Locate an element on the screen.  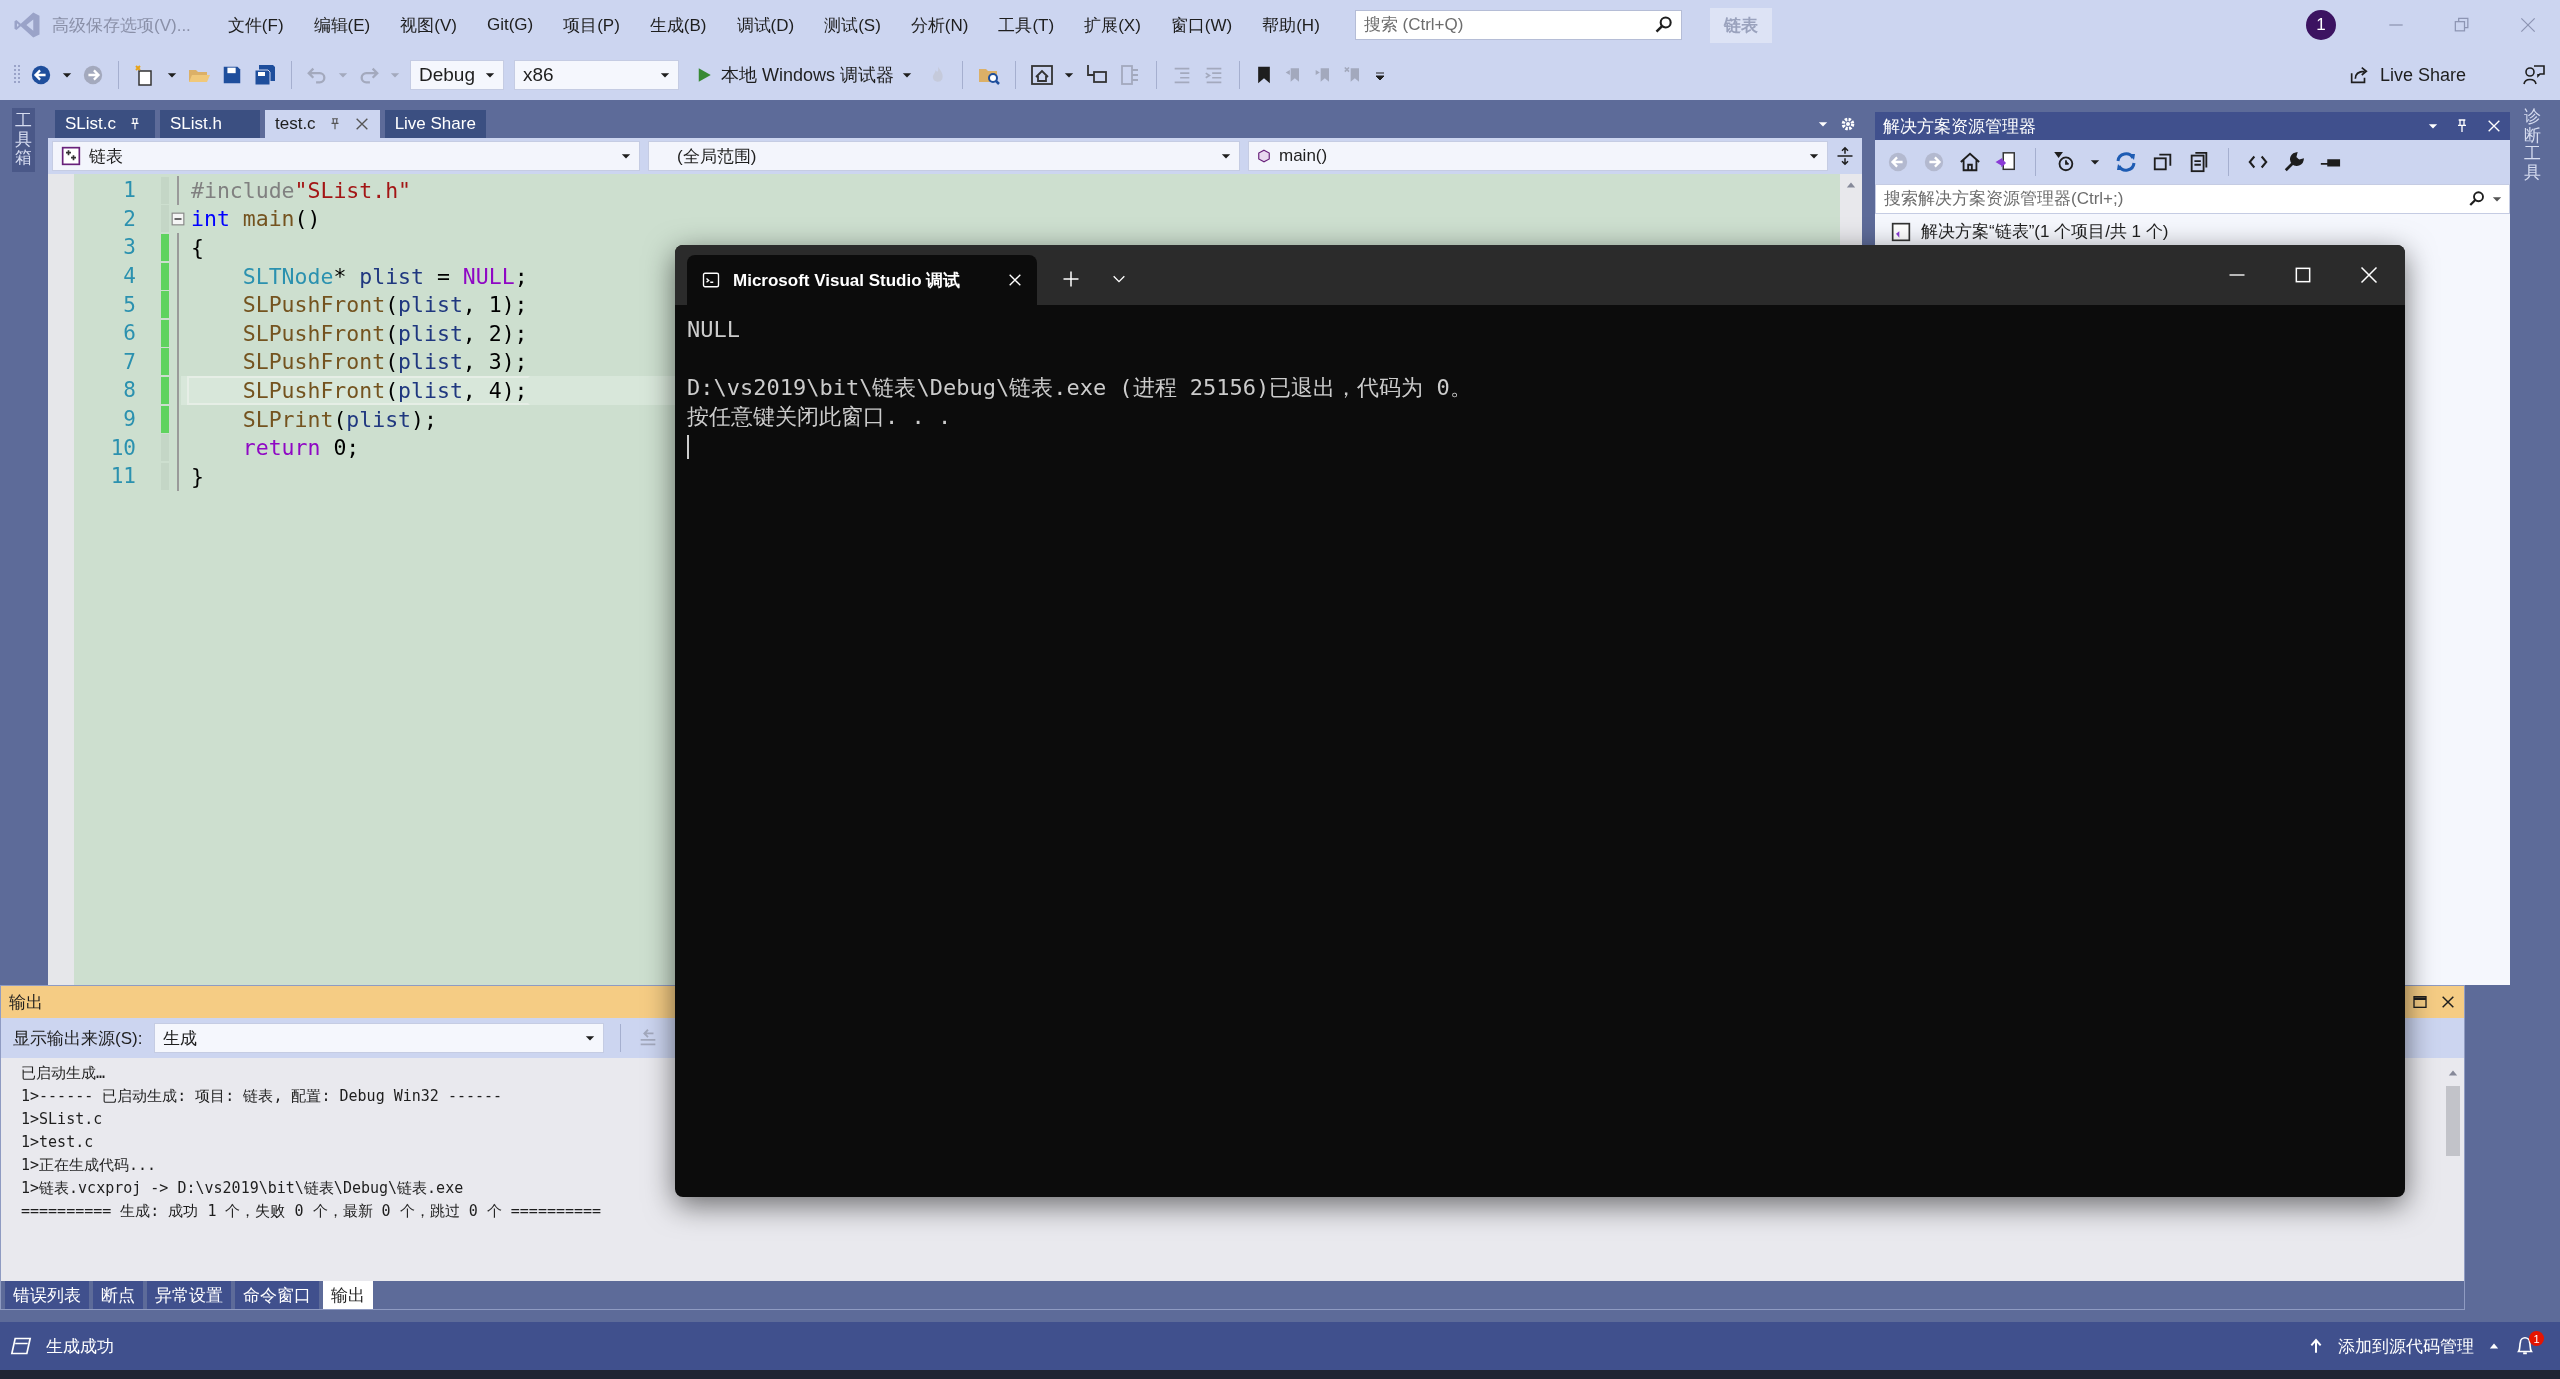
tree-item: 解决方案“链表”(1 个项目/共 1 个) is located at coordinates (2045, 231).